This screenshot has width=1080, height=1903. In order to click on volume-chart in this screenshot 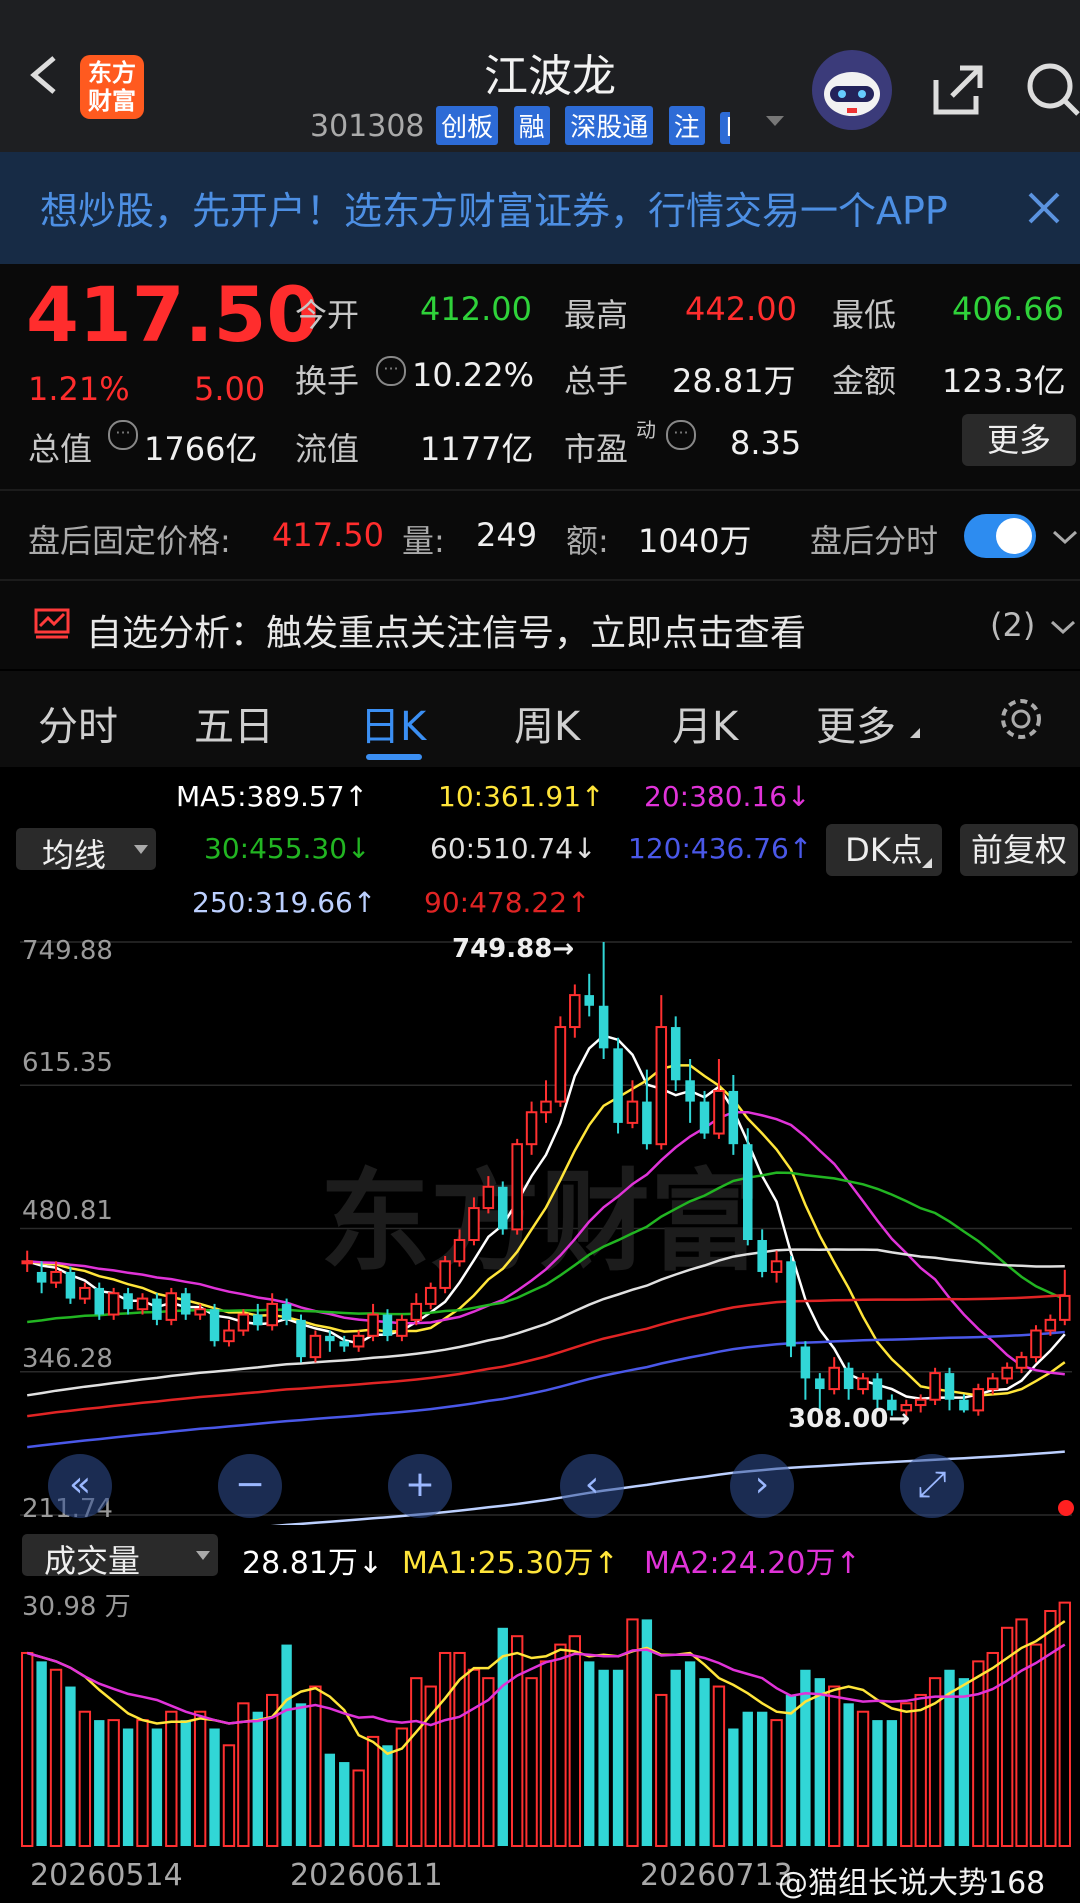, I will do `click(540, 1715)`.